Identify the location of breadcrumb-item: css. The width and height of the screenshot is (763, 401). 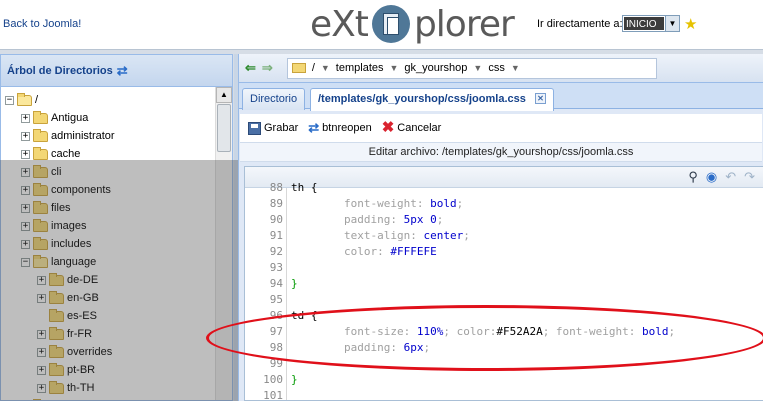
(496, 68).